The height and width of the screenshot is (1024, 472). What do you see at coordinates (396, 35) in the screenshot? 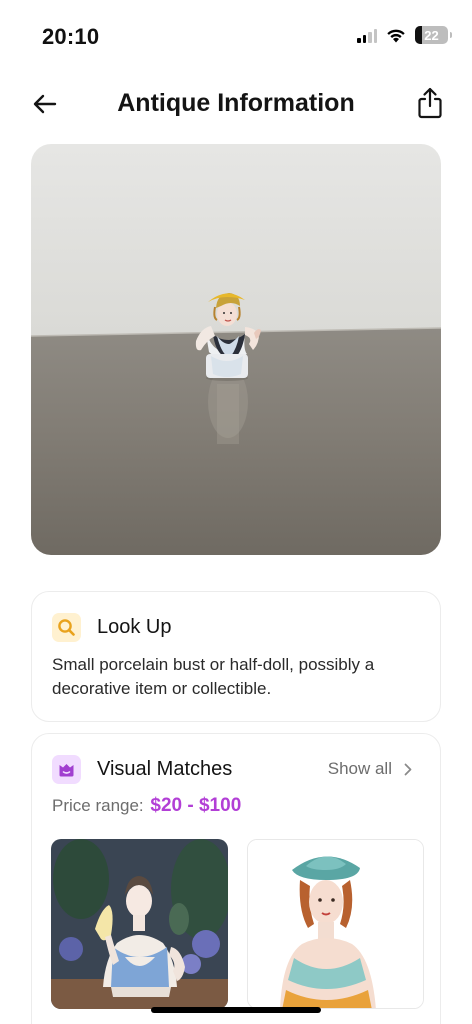
I see `wifi-icon` at bounding box center [396, 35].